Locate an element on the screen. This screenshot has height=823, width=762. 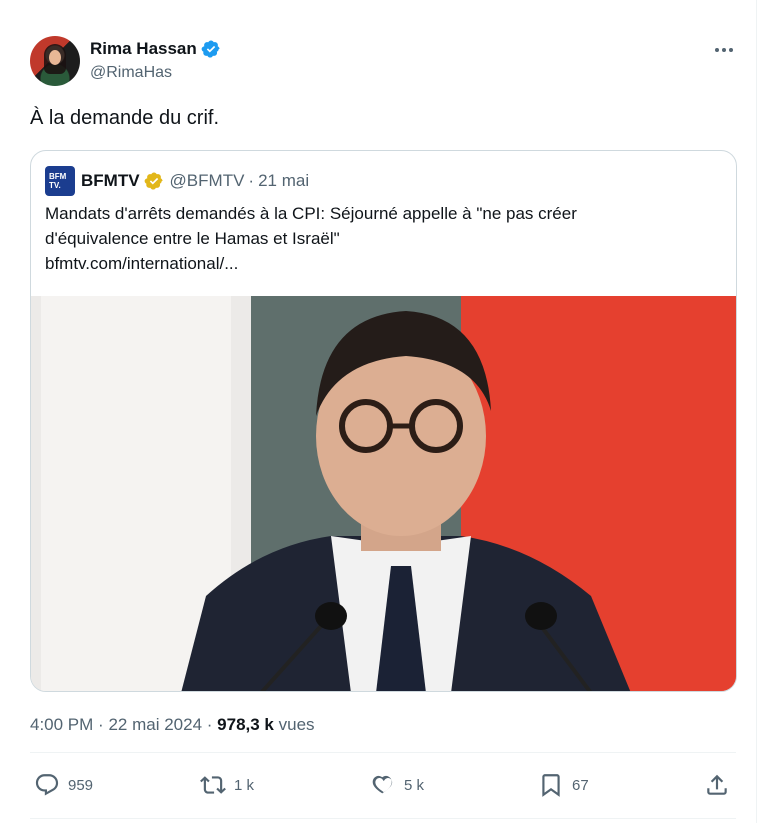
divider-bottom is located at coordinates (383, 818).